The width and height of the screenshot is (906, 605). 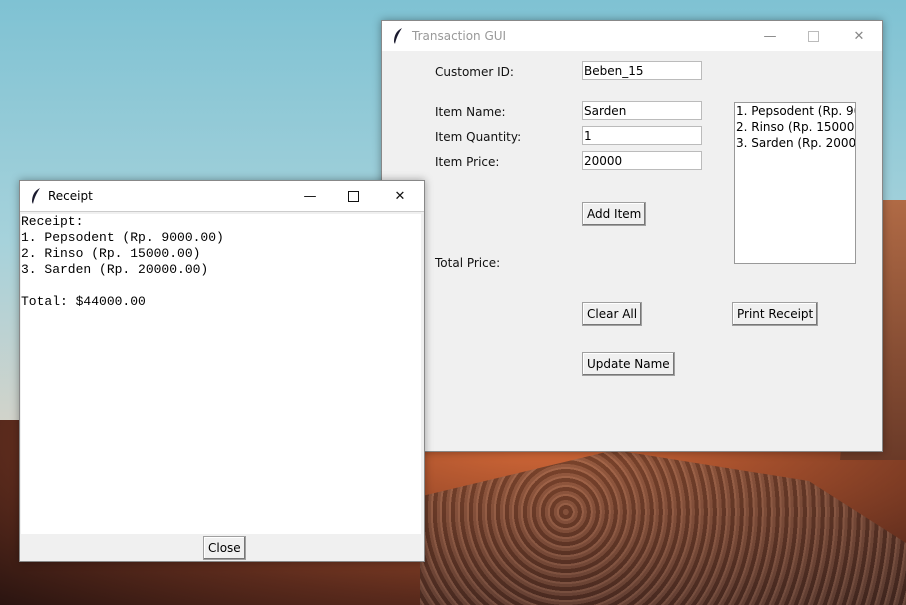 What do you see at coordinates (614, 214) in the screenshot?
I see `add-item-button: Add Item` at bounding box center [614, 214].